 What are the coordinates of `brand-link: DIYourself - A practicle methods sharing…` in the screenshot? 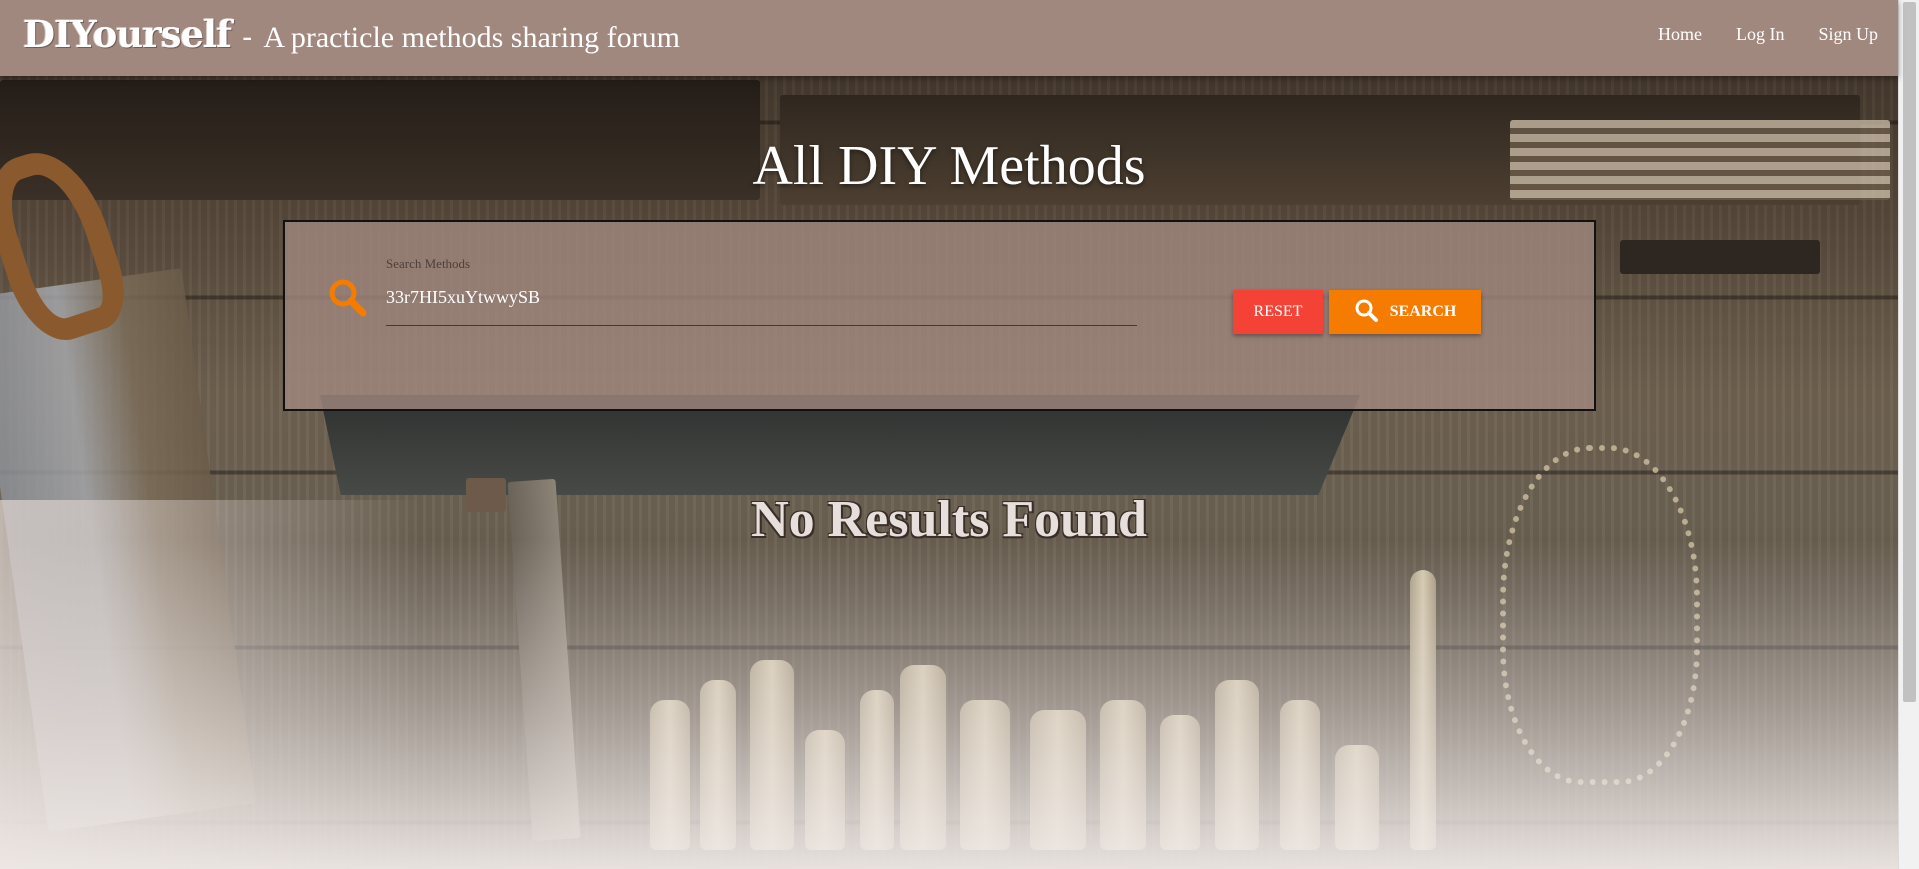 It's located at (351, 34).